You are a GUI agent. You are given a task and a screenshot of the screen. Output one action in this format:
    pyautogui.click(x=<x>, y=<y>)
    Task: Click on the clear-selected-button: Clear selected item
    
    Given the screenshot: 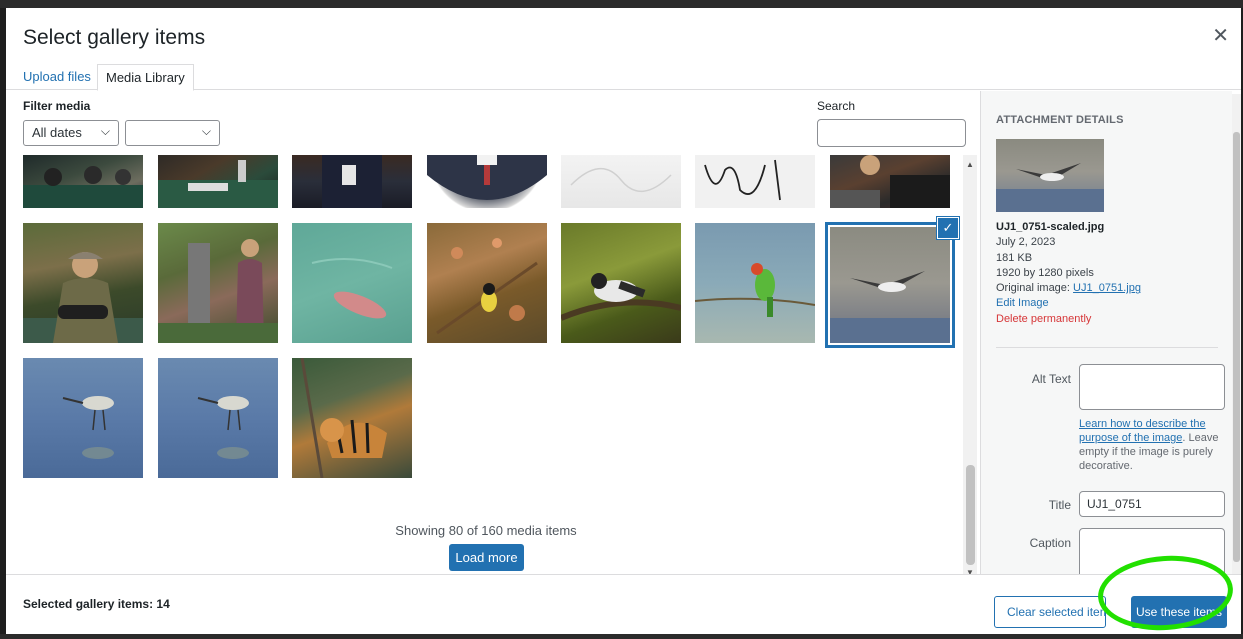 What is the action you would take?
    pyautogui.click(x=1050, y=612)
    